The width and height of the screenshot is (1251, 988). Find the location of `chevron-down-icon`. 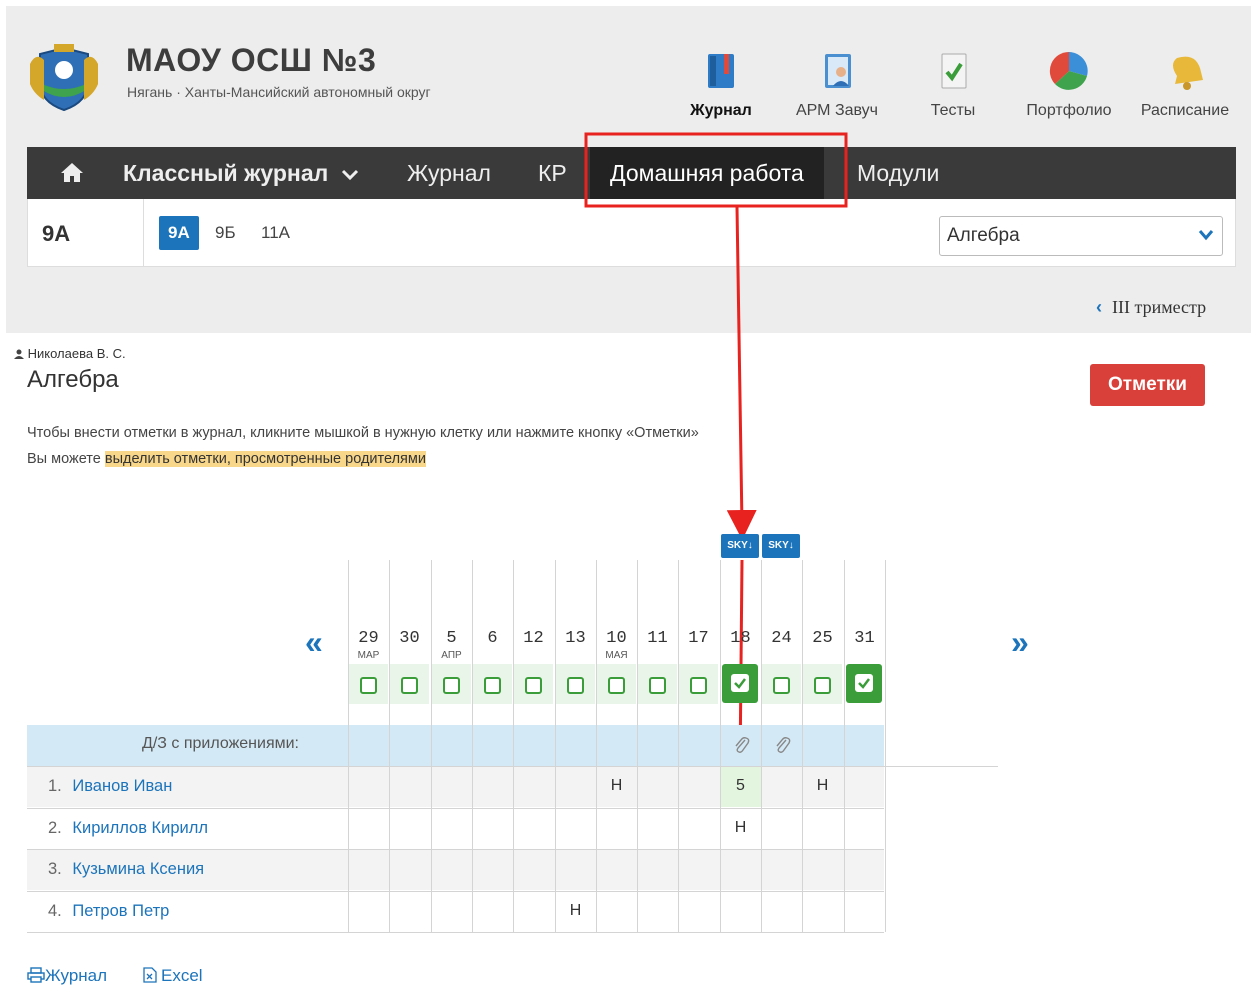

chevron-down-icon is located at coordinates (1206, 235).